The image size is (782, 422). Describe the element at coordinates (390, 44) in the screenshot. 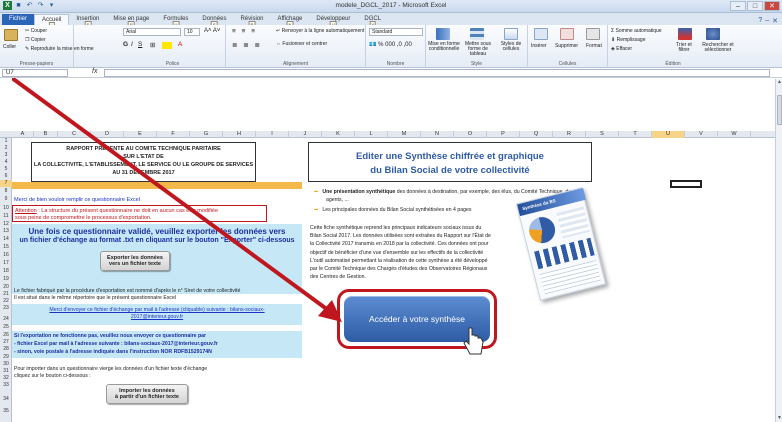

I see `currency-icon: 💶 % 000 ,0 ,00` at that location.